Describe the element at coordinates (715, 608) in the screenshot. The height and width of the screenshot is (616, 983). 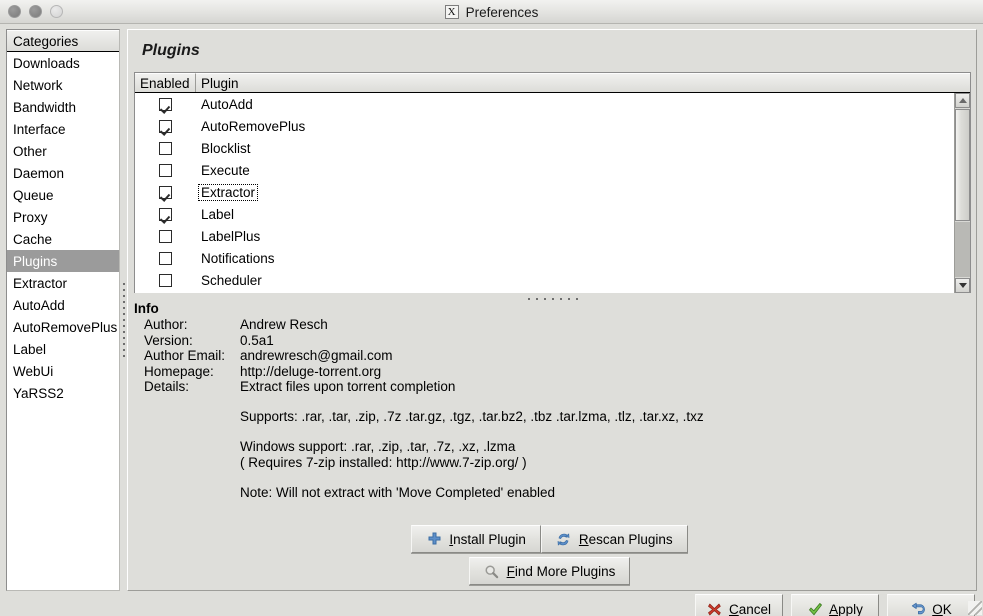
I see `cancel-x-icon` at that location.